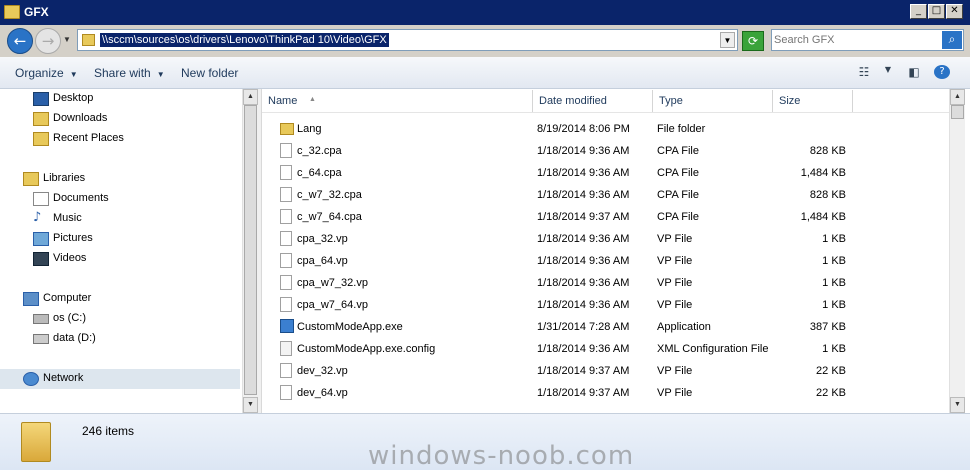 This screenshot has width=970, height=470. Describe the element at coordinates (827, 151) in the screenshot. I see `file-size: 828 KB` at that location.